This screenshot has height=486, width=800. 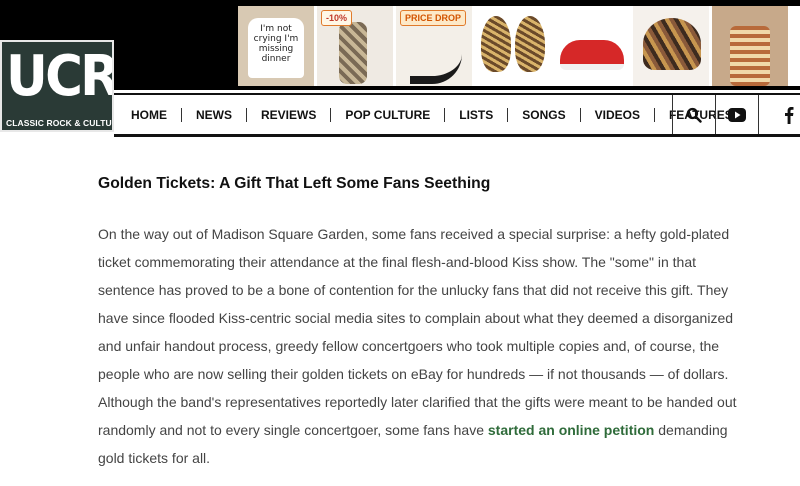 What do you see at coordinates (513, 46) in the screenshot?
I see `ad-bulbs` at bounding box center [513, 46].